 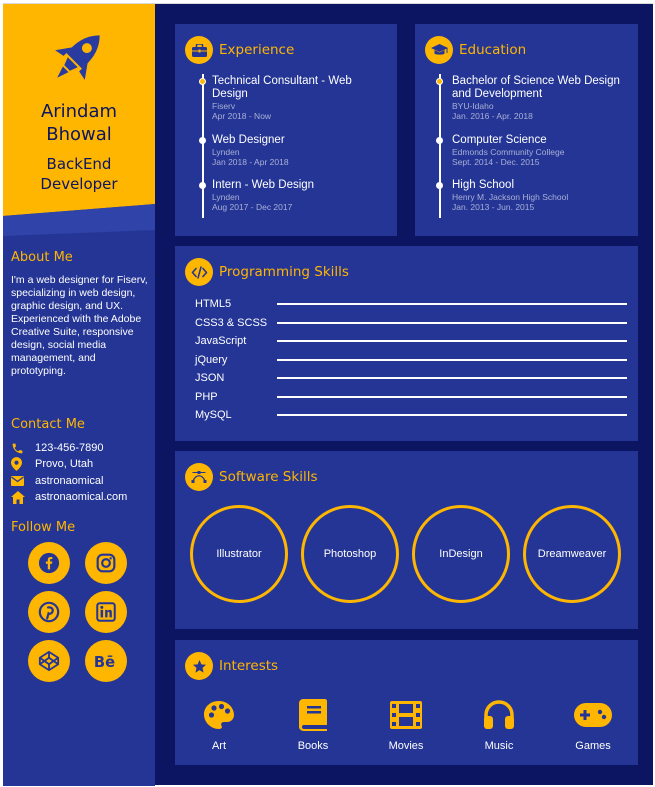 What do you see at coordinates (268, 477) in the screenshot?
I see `software-title: Software Skills` at bounding box center [268, 477].